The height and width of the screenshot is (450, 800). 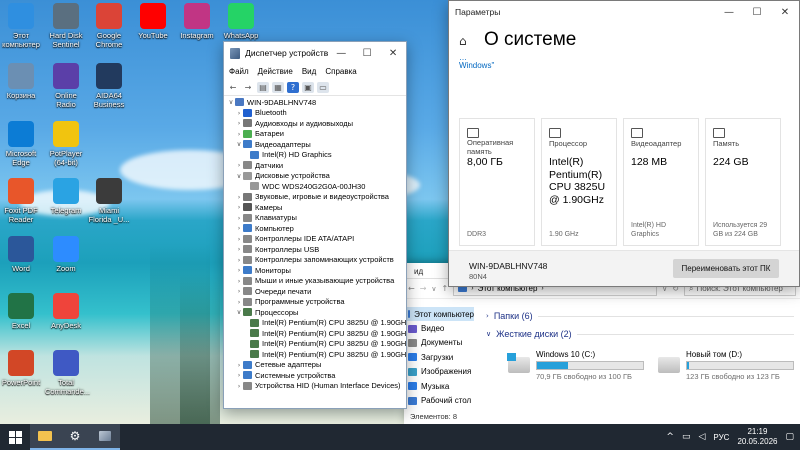 I want to click on recent-dropdown-icon: ∨, so click(x=433, y=289).